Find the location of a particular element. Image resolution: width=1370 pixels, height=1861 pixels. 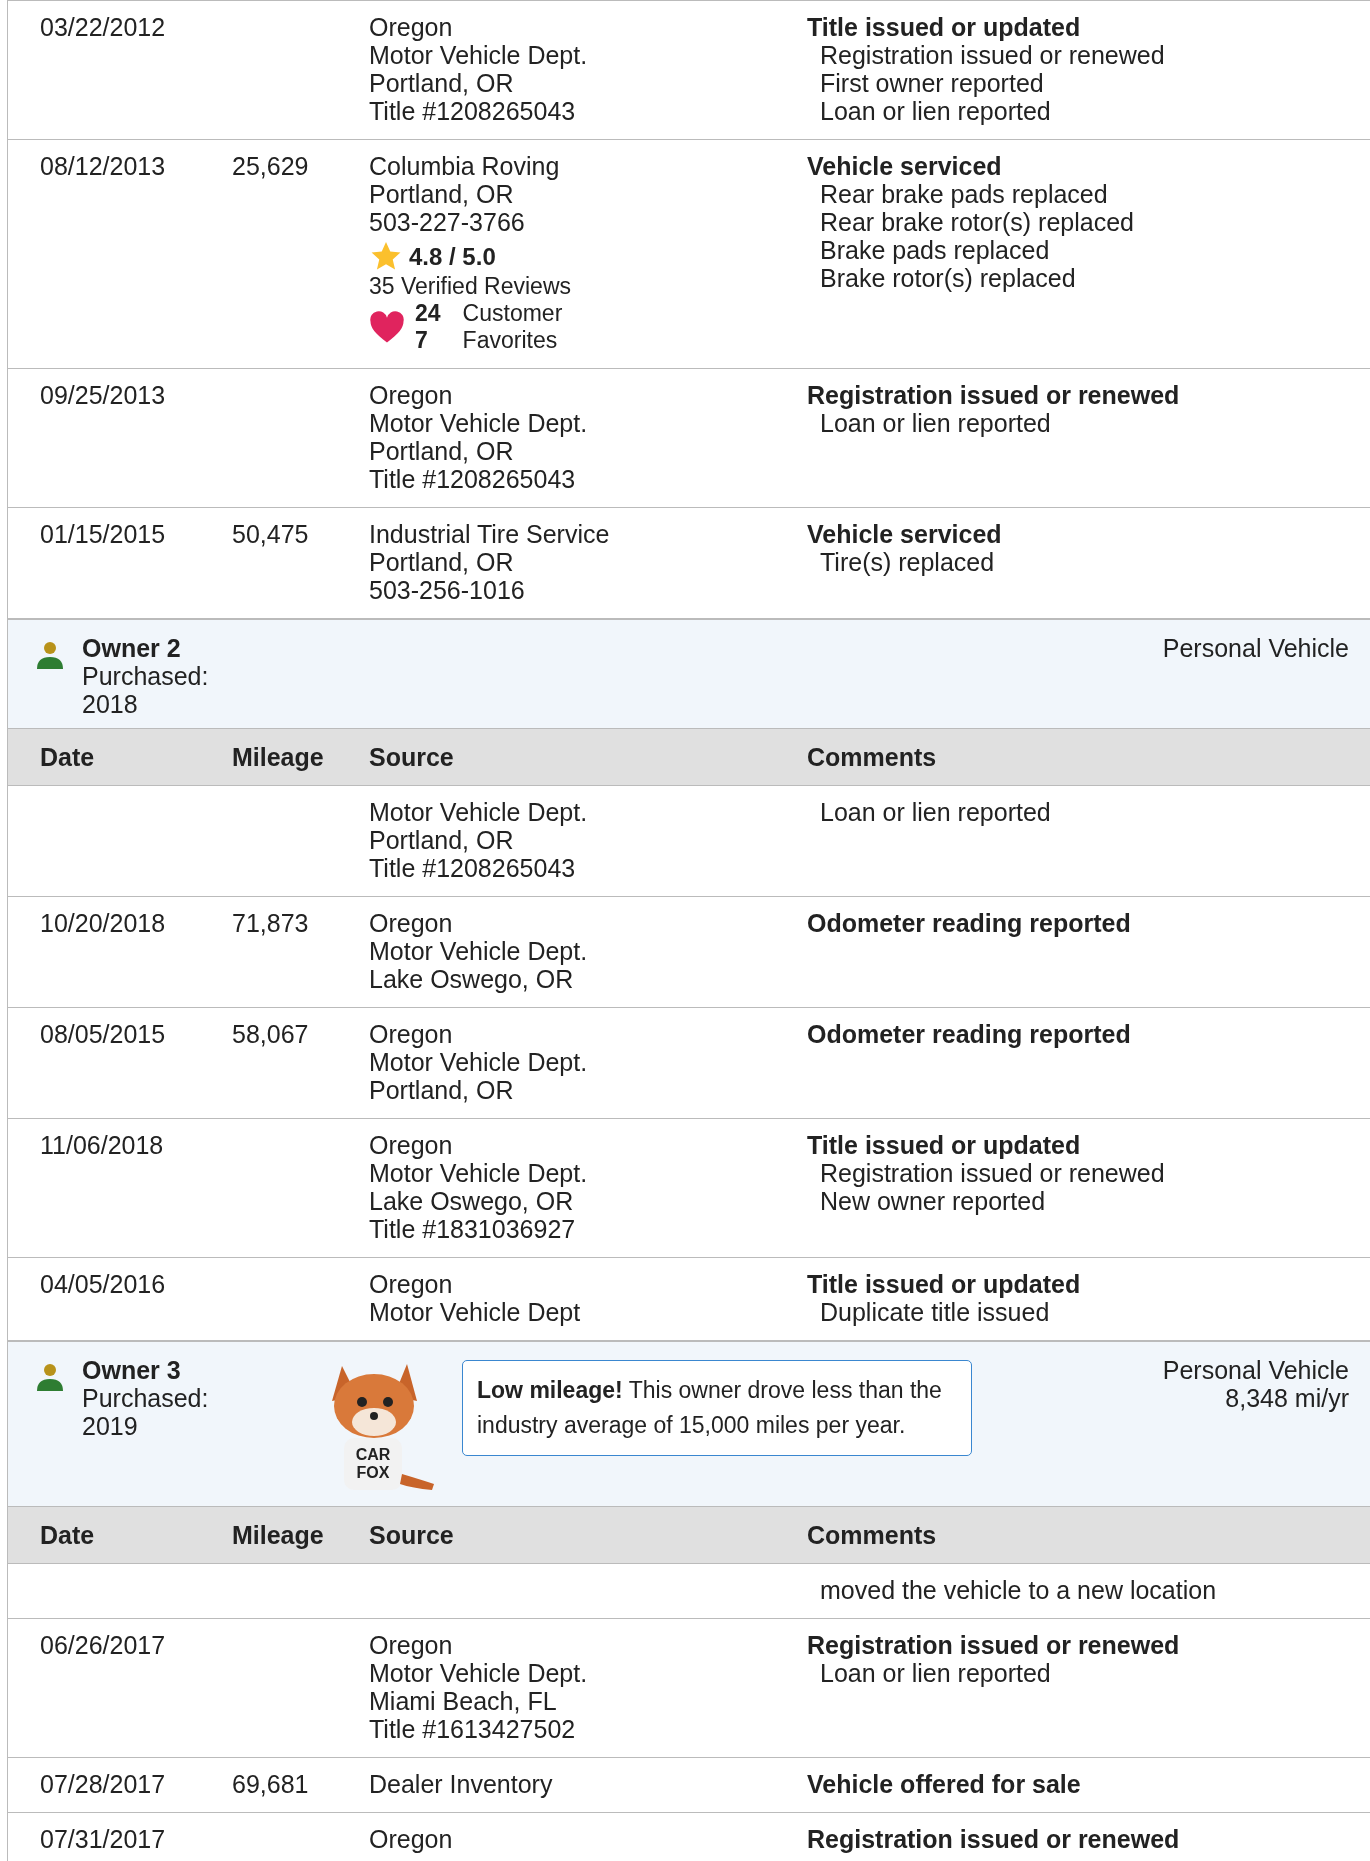

date-text: 07/31/2017 is located at coordinates (103, 1839).